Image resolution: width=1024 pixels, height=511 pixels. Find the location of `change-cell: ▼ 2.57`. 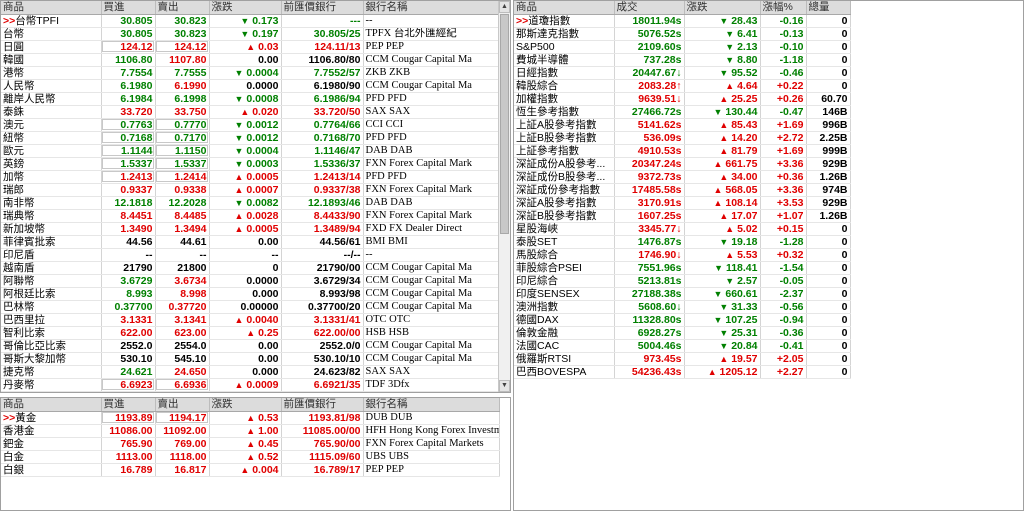

change-cell: ▼ 2.57 is located at coordinates (722, 281).